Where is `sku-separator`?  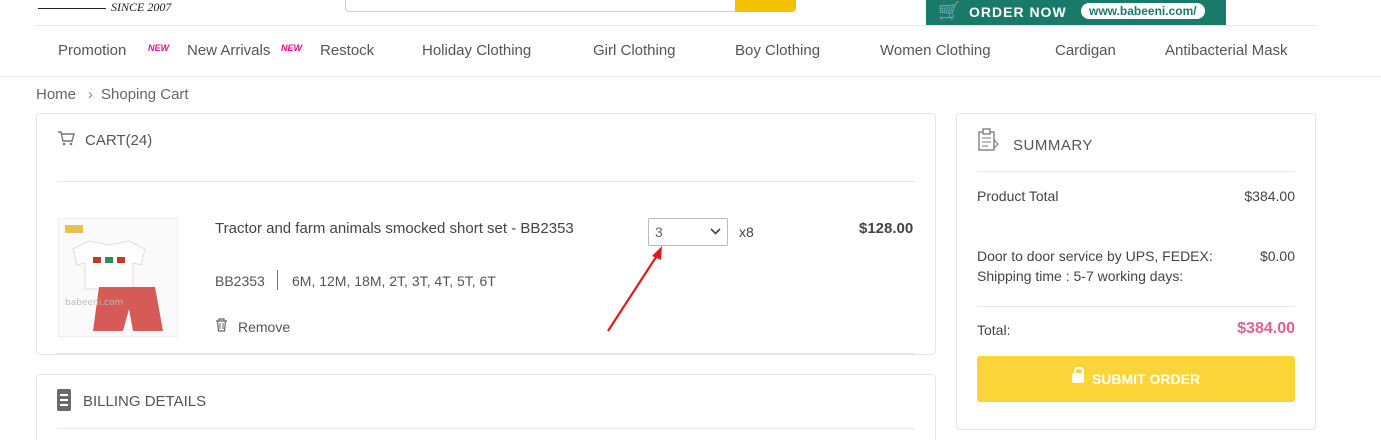
sku-separator is located at coordinates (277, 280).